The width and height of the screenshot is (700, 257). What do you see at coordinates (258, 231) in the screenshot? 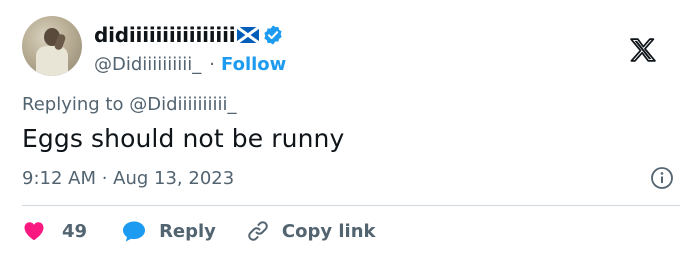
I see `link-icon` at bounding box center [258, 231].